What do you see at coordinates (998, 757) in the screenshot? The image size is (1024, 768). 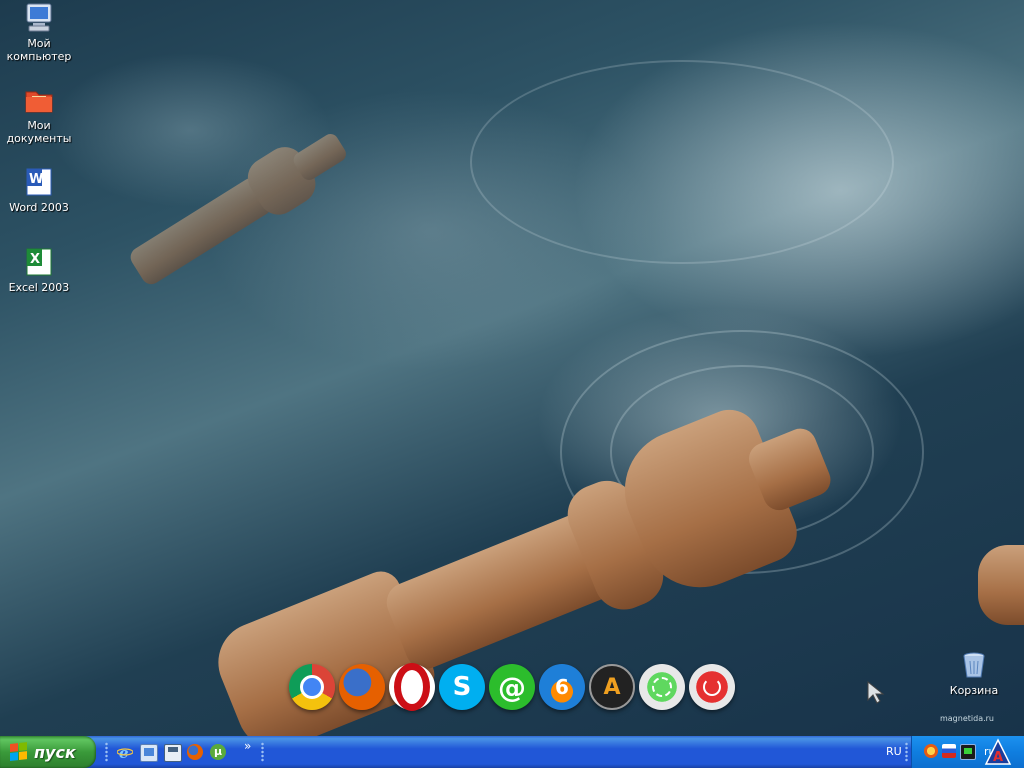 I see `svg-text: A` at bounding box center [998, 757].